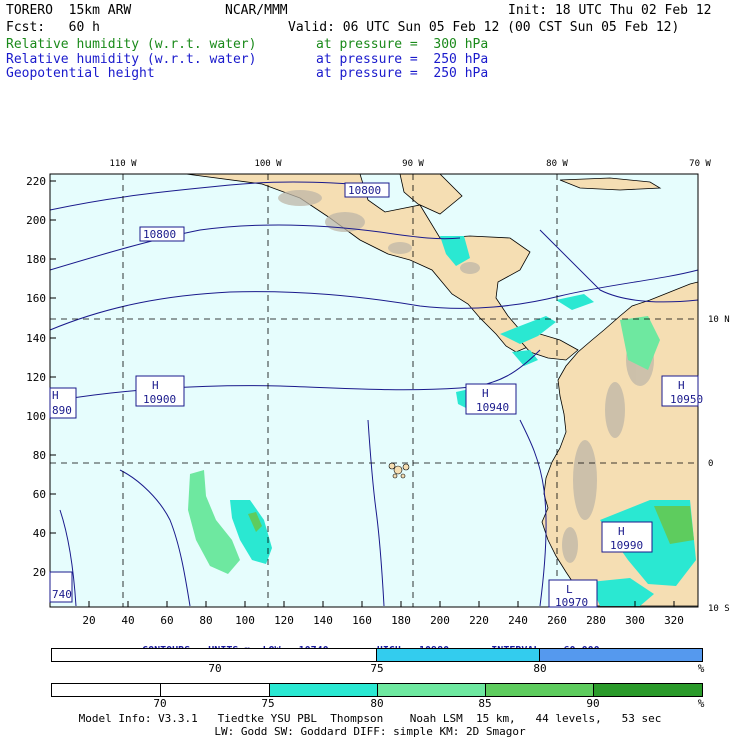 The width and height of the screenshot is (740, 740). Describe the element at coordinates (39, 455) in the screenshot. I see `y-tick-80: 80` at that location.